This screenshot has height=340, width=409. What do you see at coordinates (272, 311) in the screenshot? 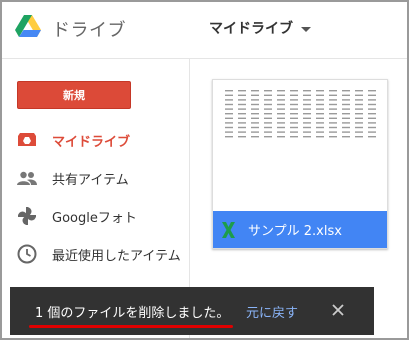
I see `undo-button: 元に戻す` at bounding box center [272, 311].